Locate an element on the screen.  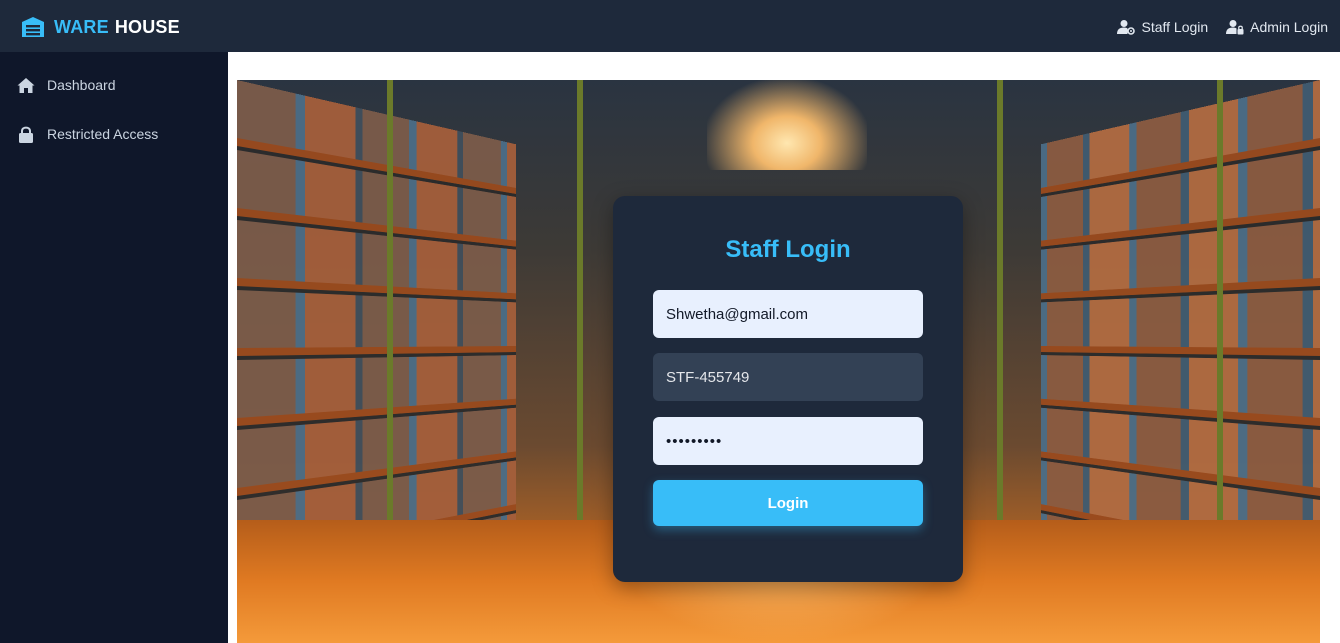
email-field is located at coordinates (788, 314).